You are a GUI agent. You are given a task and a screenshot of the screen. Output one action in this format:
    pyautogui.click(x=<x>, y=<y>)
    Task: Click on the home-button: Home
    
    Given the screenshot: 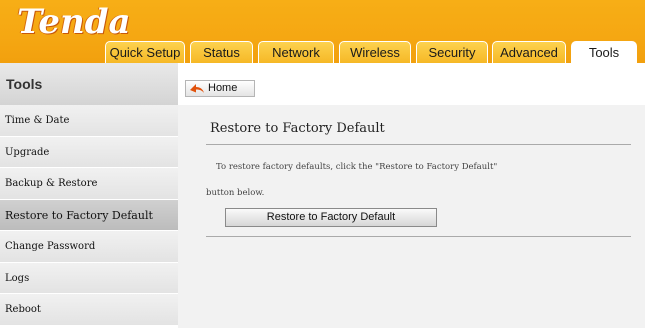 What is the action you would take?
    pyautogui.click(x=220, y=88)
    